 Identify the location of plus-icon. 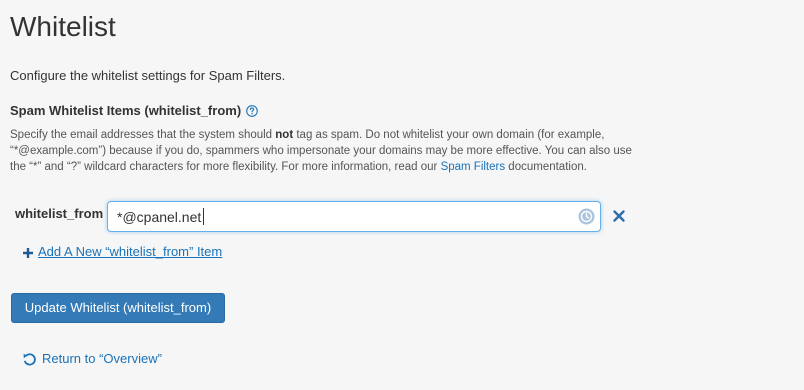
(28, 252).